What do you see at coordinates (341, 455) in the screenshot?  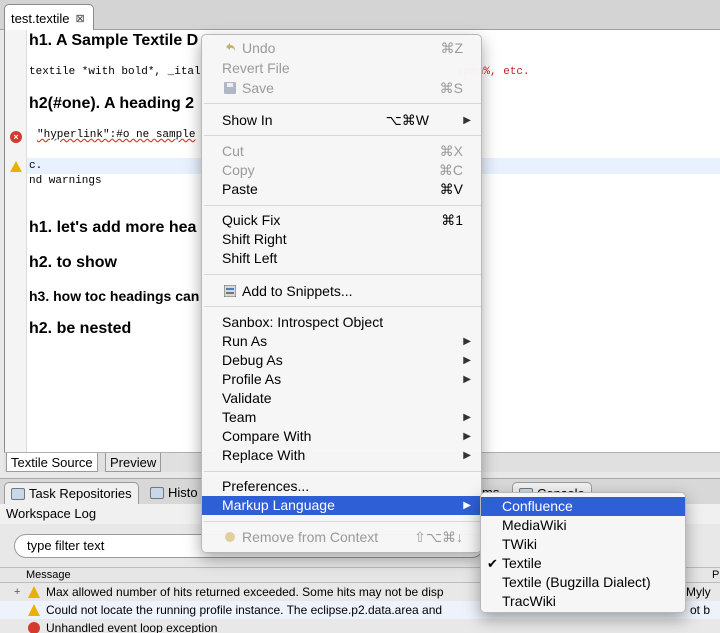 I see `menu-item-replace-with: Replace With ▶` at bounding box center [341, 455].